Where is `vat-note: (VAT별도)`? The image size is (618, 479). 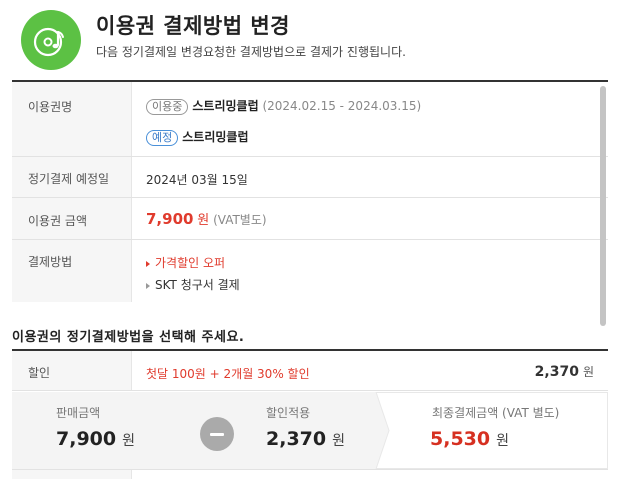
vat-note: (VAT별도) is located at coordinates (240, 220).